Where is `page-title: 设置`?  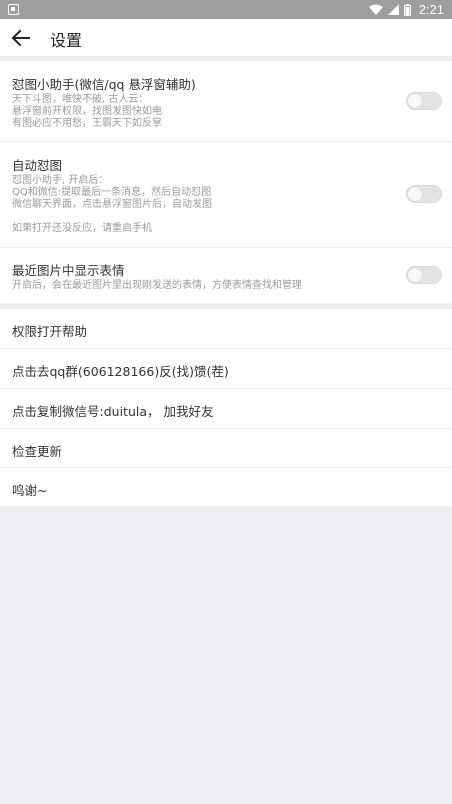 page-title: 设置 is located at coordinates (66, 40).